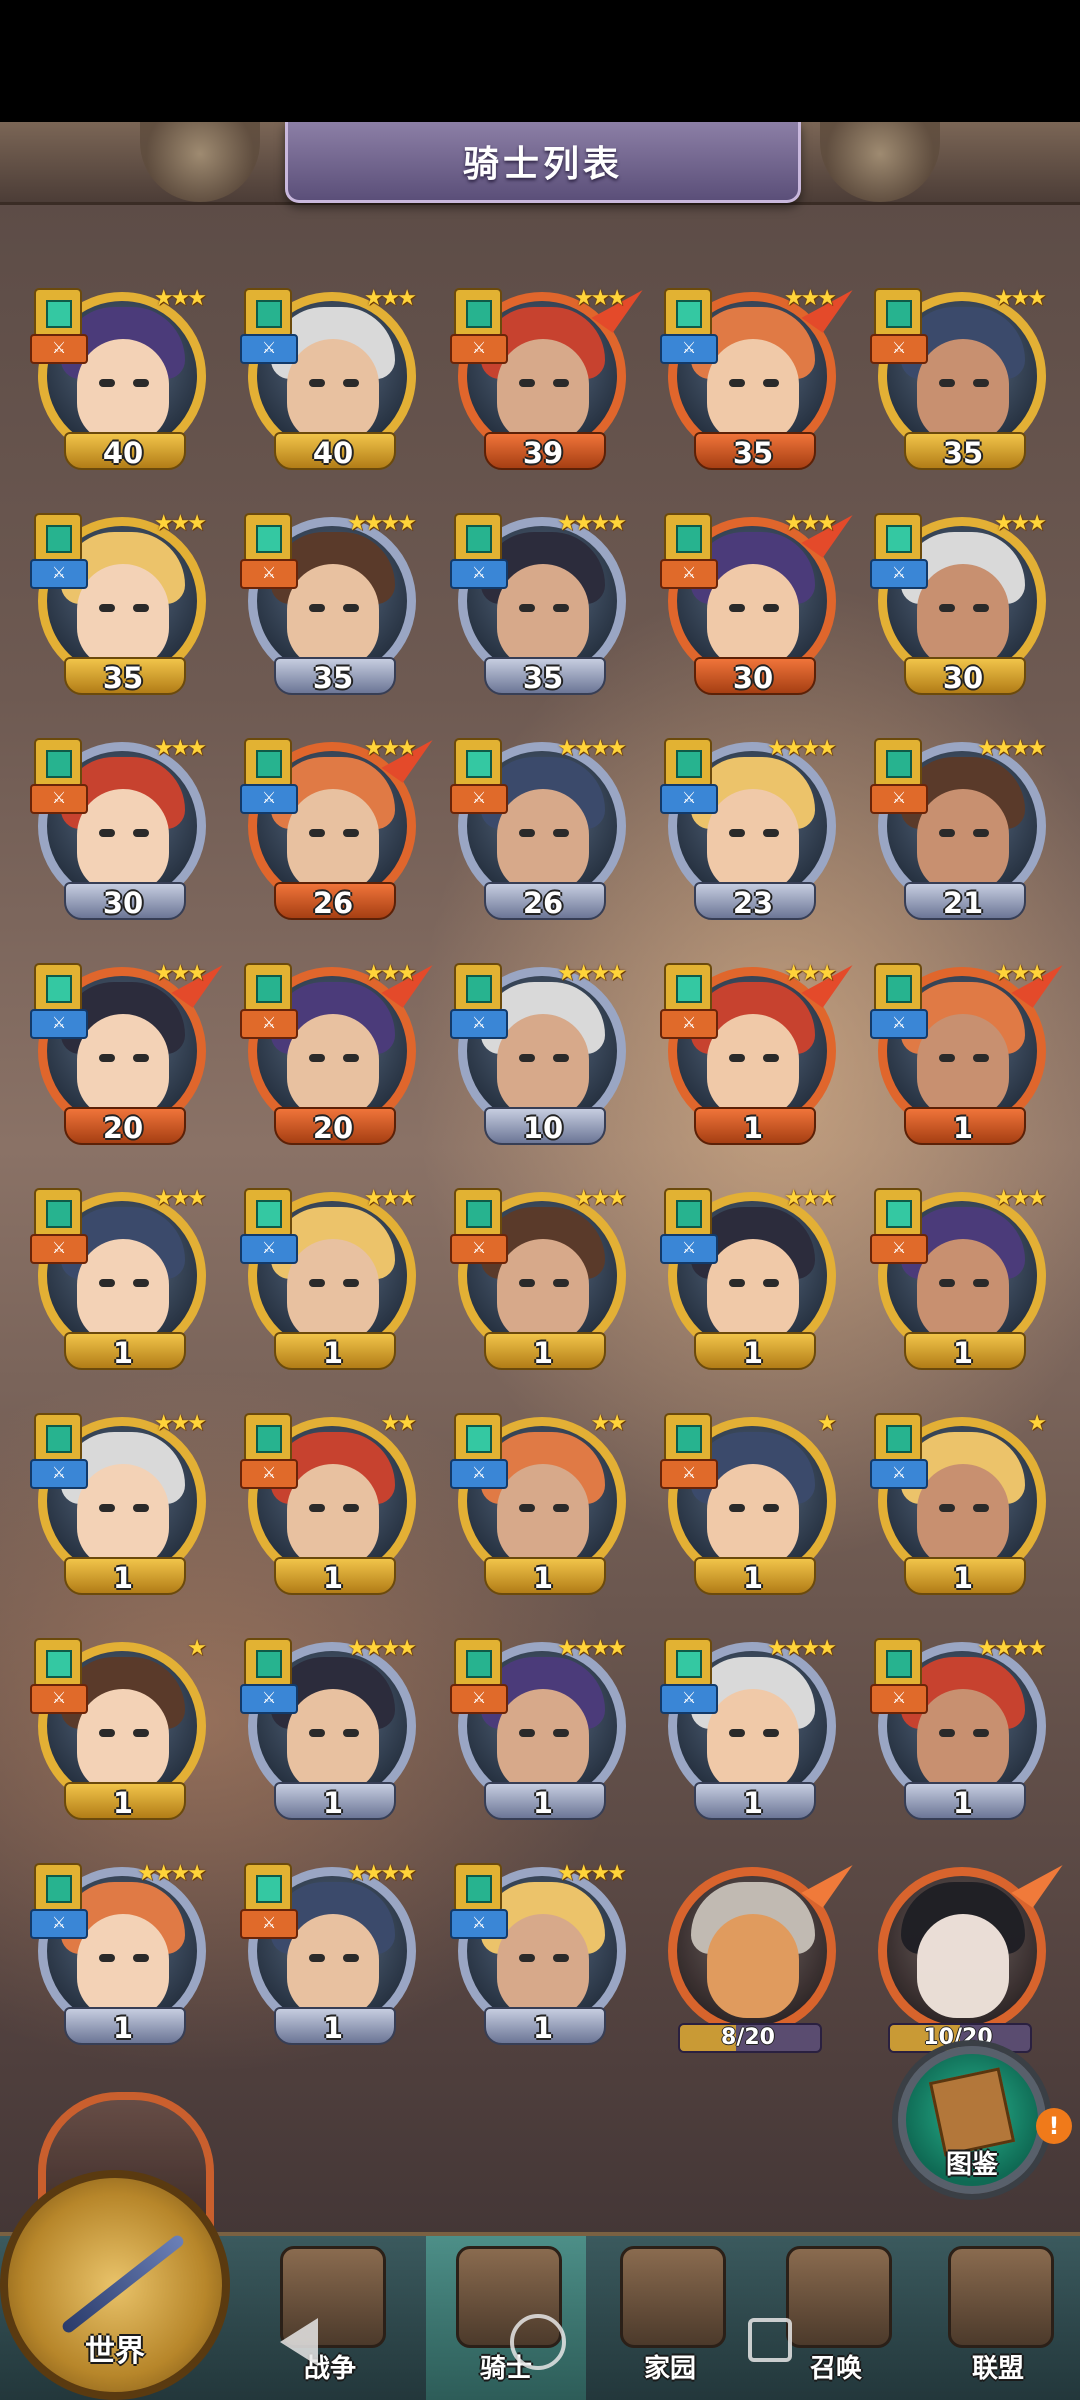 The image size is (1080, 2400). What do you see at coordinates (541, 378) in the screenshot?
I see `knight-card: ⚔ ★★★ 39` at bounding box center [541, 378].